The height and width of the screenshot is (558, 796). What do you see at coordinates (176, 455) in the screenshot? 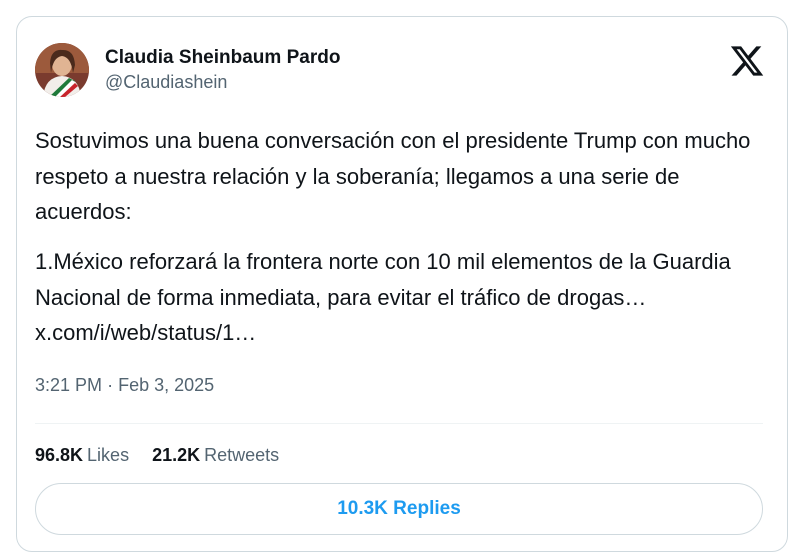
I see `retweets-count: 21.2K` at bounding box center [176, 455].